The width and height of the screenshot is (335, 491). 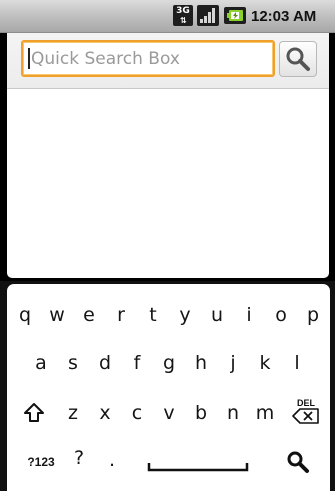 What do you see at coordinates (183, 20) in the screenshot?
I see `network-activity-arrows: ⇅` at bounding box center [183, 20].